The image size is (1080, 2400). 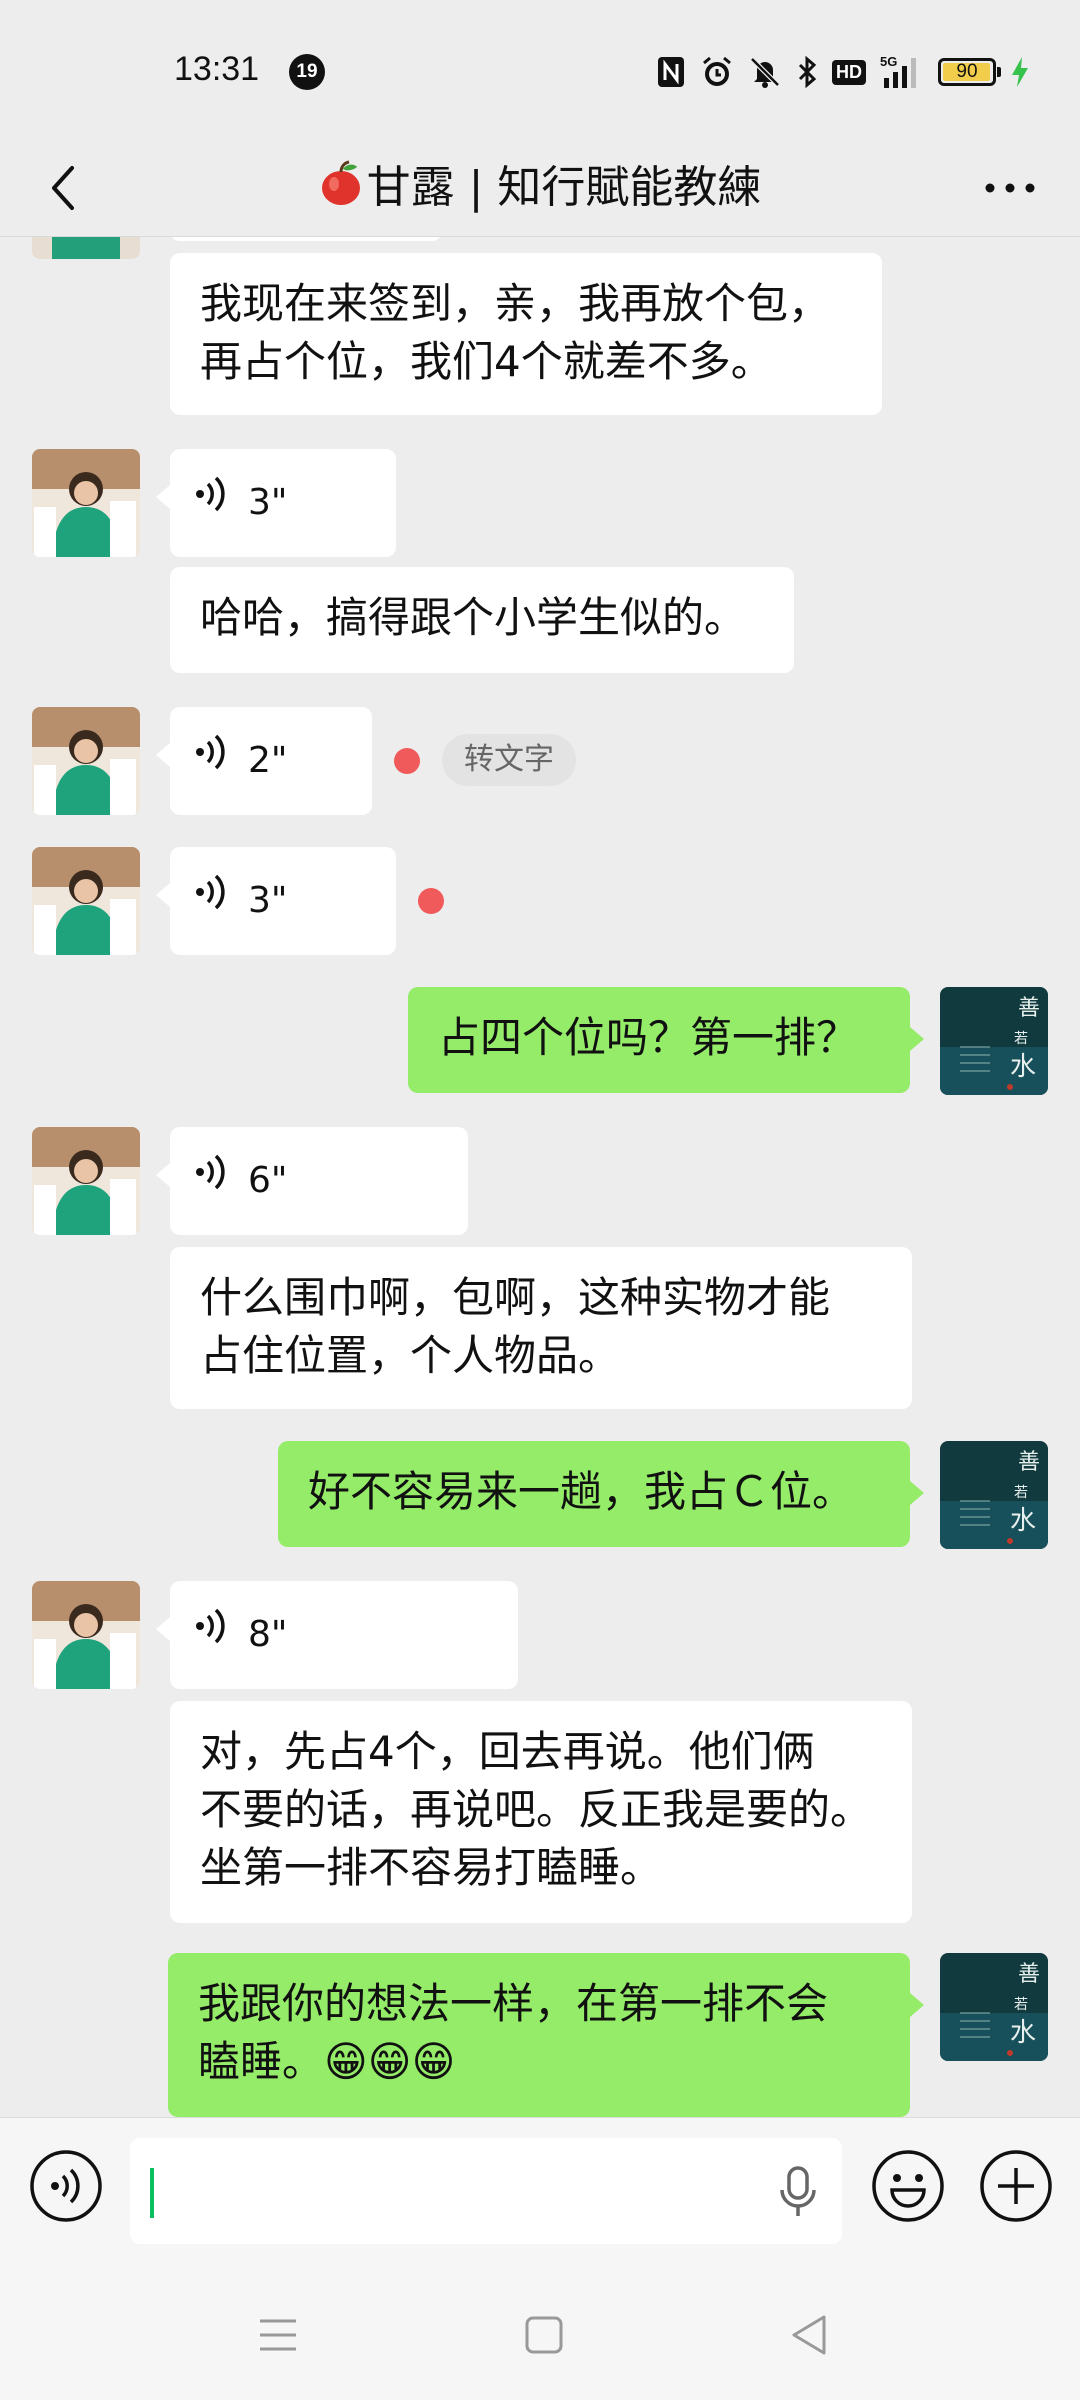 What do you see at coordinates (217, 69) in the screenshot?
I see `status-time: 13:31` at bounding box center [217, 69].